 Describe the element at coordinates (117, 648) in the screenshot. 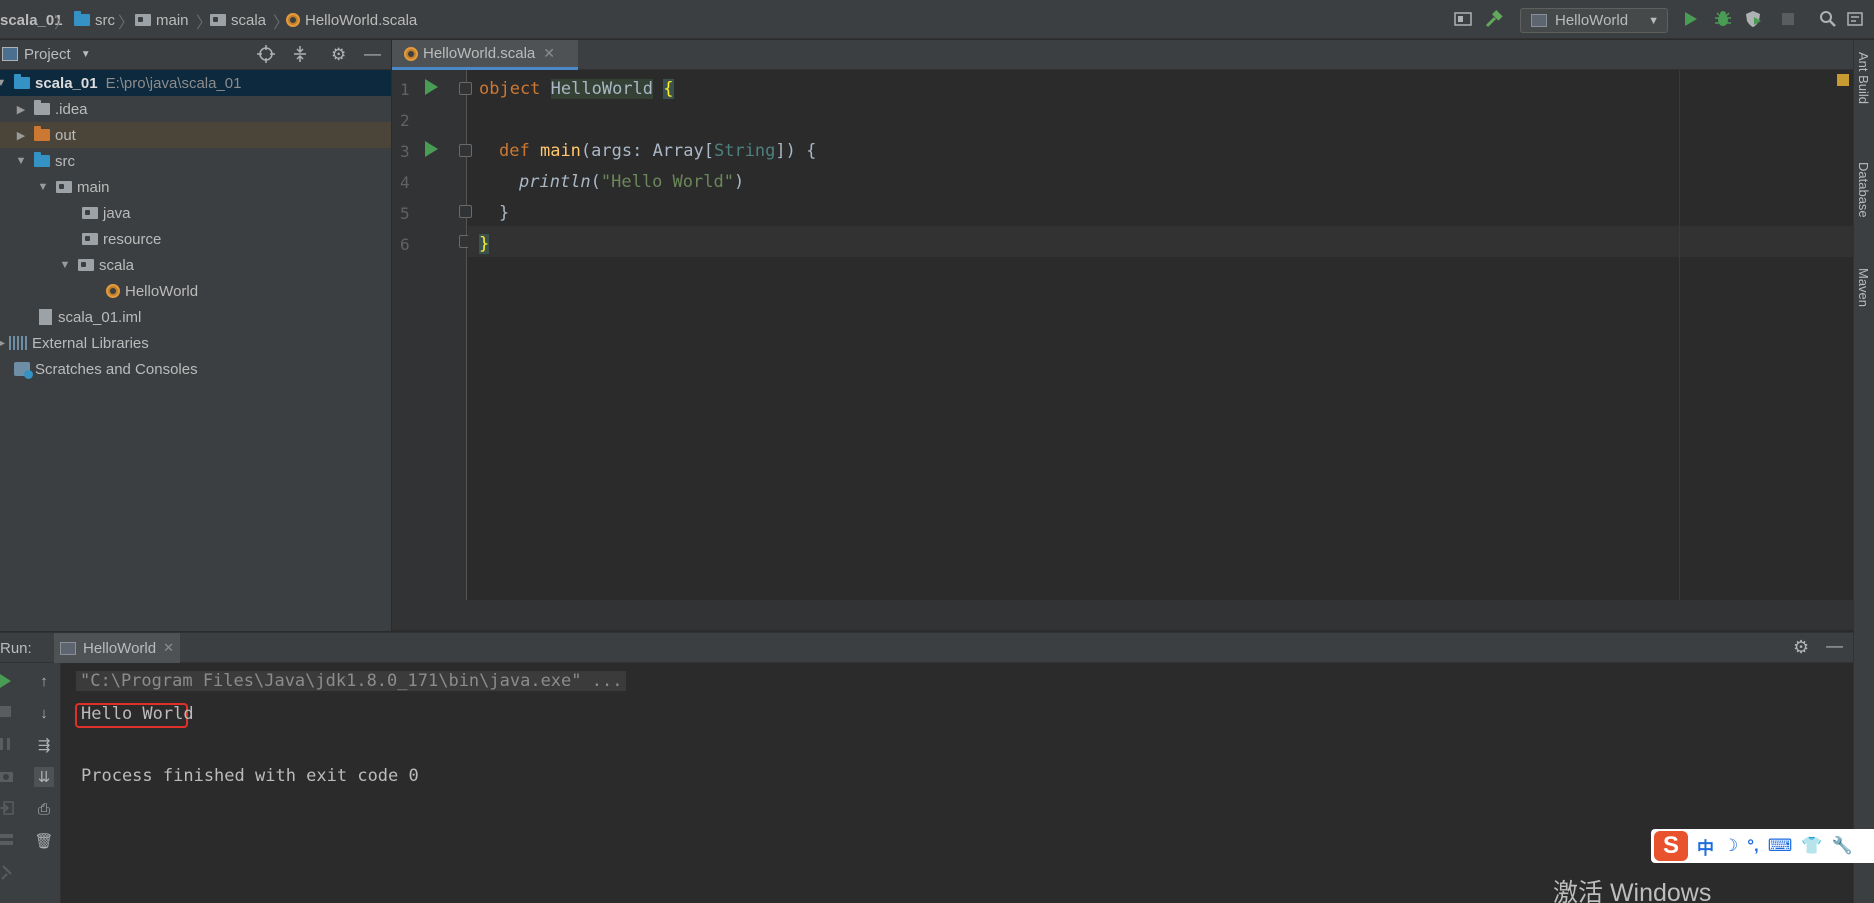

I see `run-tab-helloworld: HelloWorld ✕` at that location.